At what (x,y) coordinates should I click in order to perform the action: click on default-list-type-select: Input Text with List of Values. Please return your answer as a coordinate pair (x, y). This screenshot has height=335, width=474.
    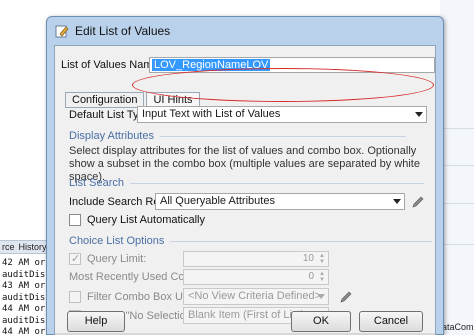
    Looking at the image, I should click on (282, 114).